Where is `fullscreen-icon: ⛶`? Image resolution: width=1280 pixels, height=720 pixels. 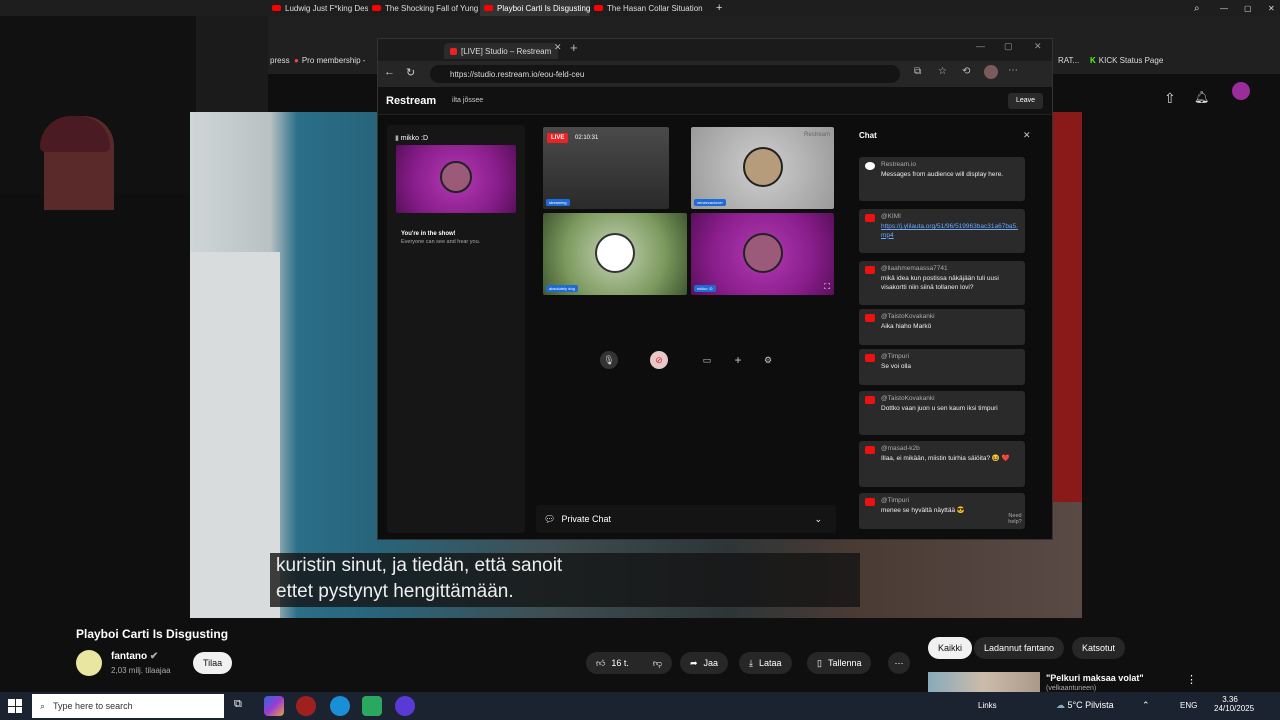 fullscreen-icon: ⛶ is located at coordinates (827, 287).